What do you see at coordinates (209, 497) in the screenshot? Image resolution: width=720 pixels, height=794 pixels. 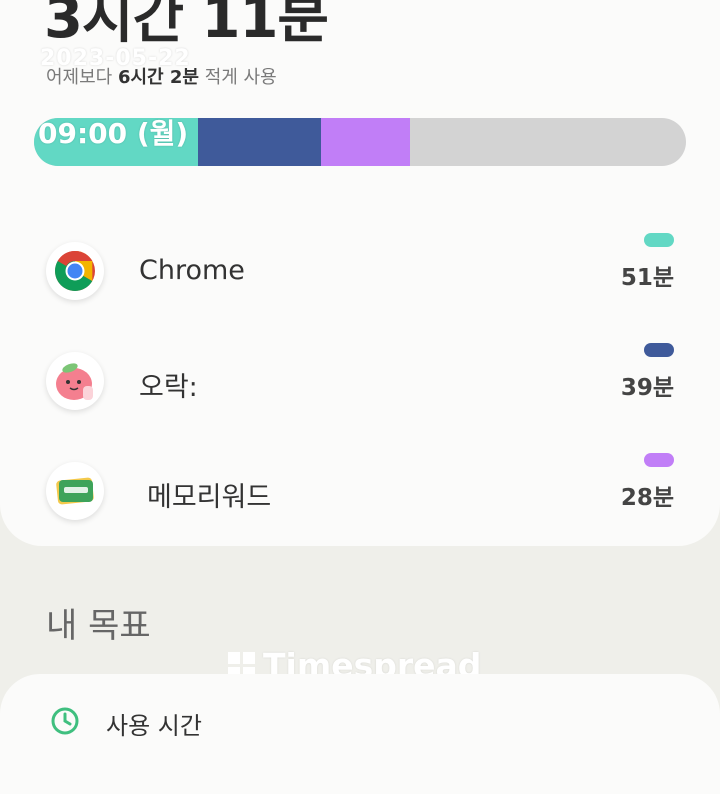 I see `app-name: 메모리워드` at bounding box center [209, 497].